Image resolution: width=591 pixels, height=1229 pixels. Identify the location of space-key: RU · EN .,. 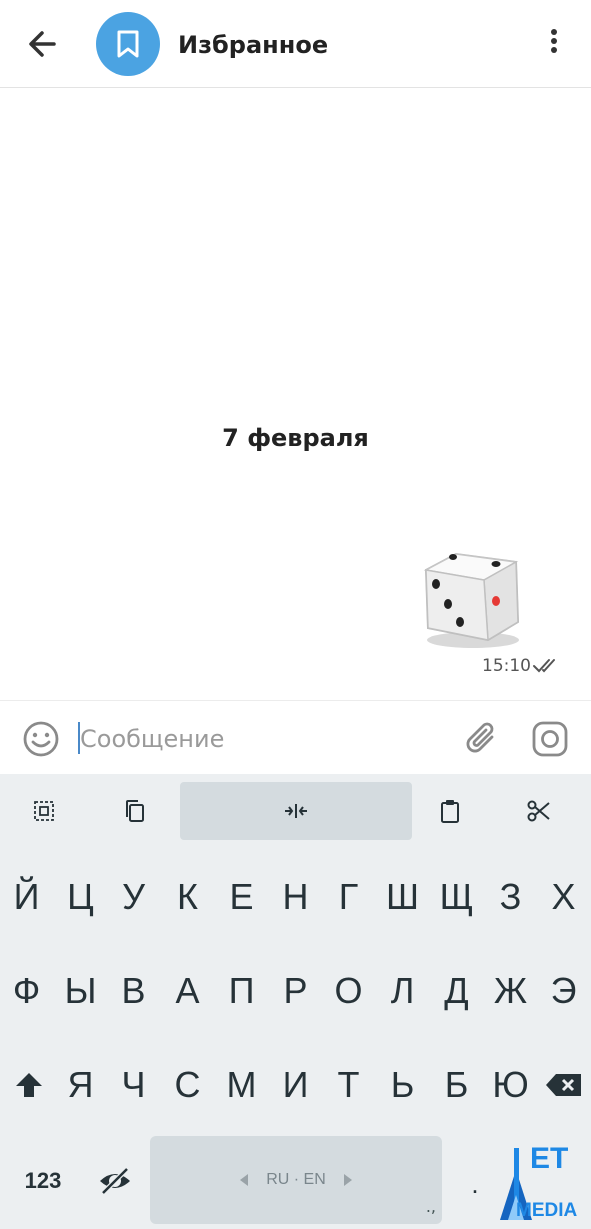
(296, 1180).